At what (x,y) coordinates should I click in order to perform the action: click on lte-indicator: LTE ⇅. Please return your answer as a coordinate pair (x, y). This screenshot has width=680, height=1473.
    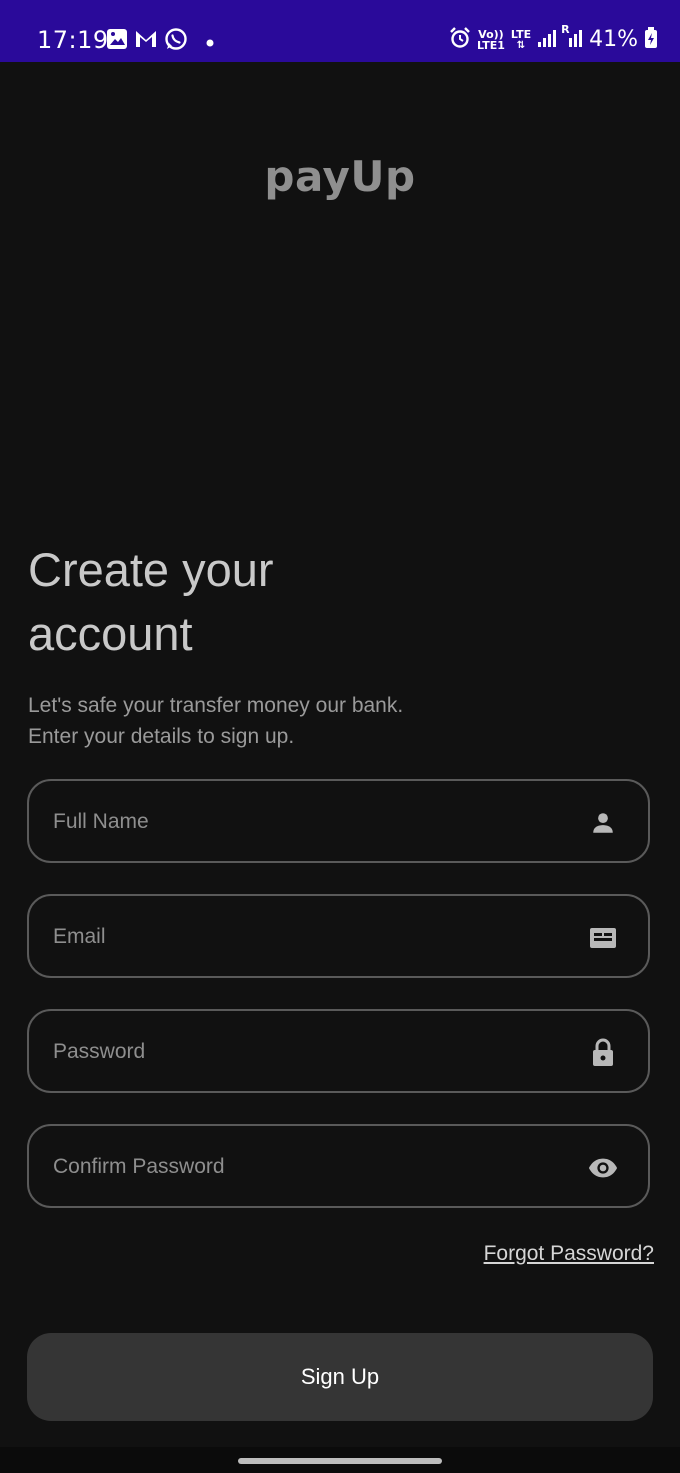
    Looking at the image, I should click on (521, 40).